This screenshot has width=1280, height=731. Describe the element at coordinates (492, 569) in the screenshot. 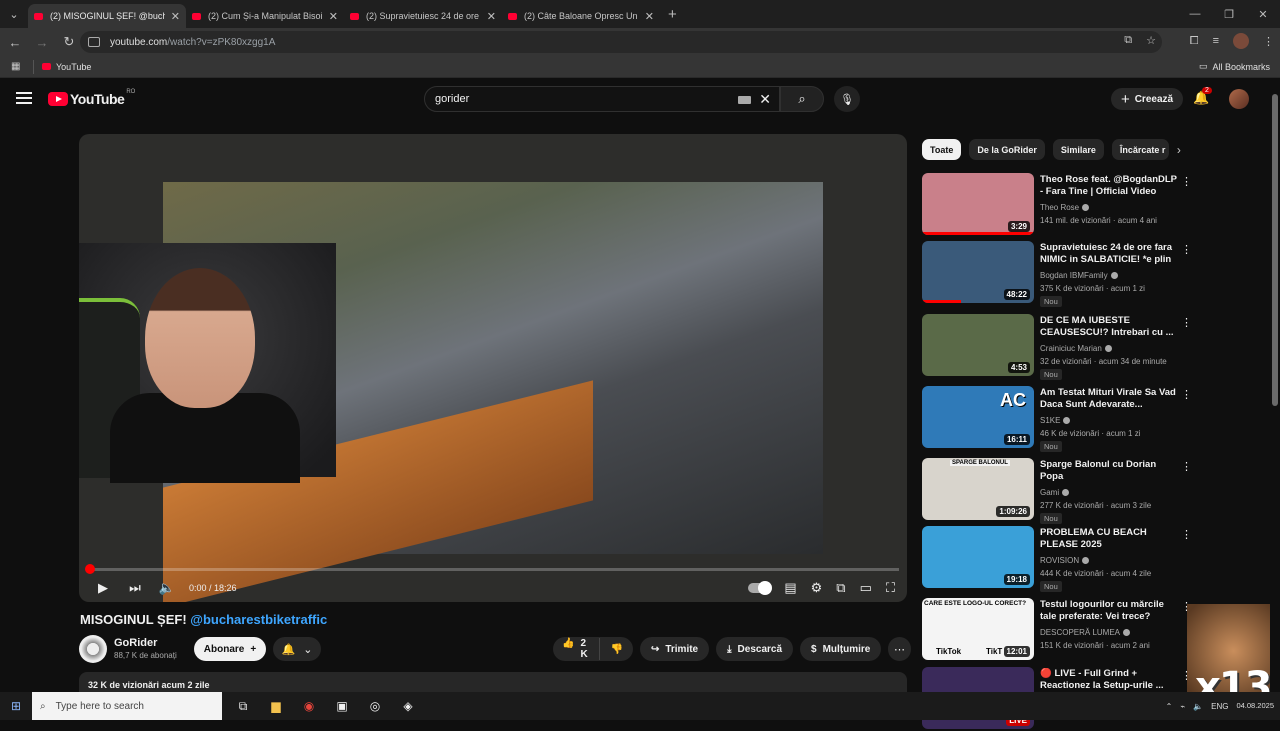

I see `progress-bar` at that location.